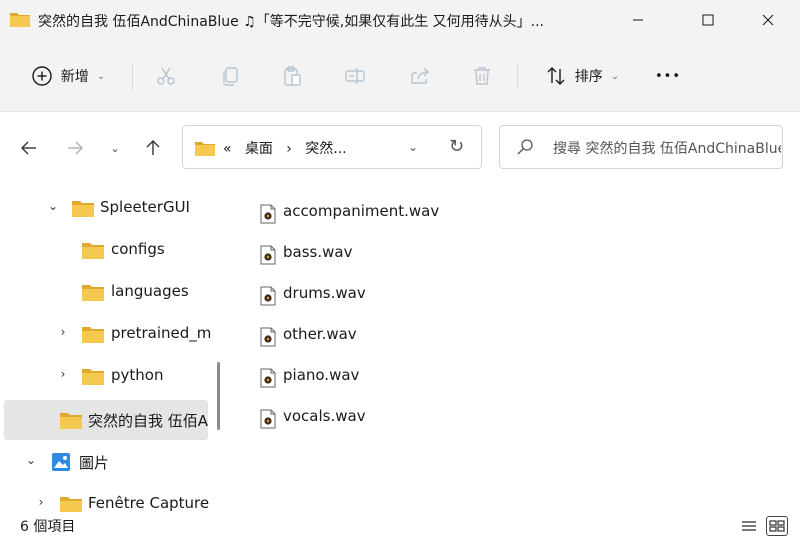  I want to click on close-icon, so click(768, 20).